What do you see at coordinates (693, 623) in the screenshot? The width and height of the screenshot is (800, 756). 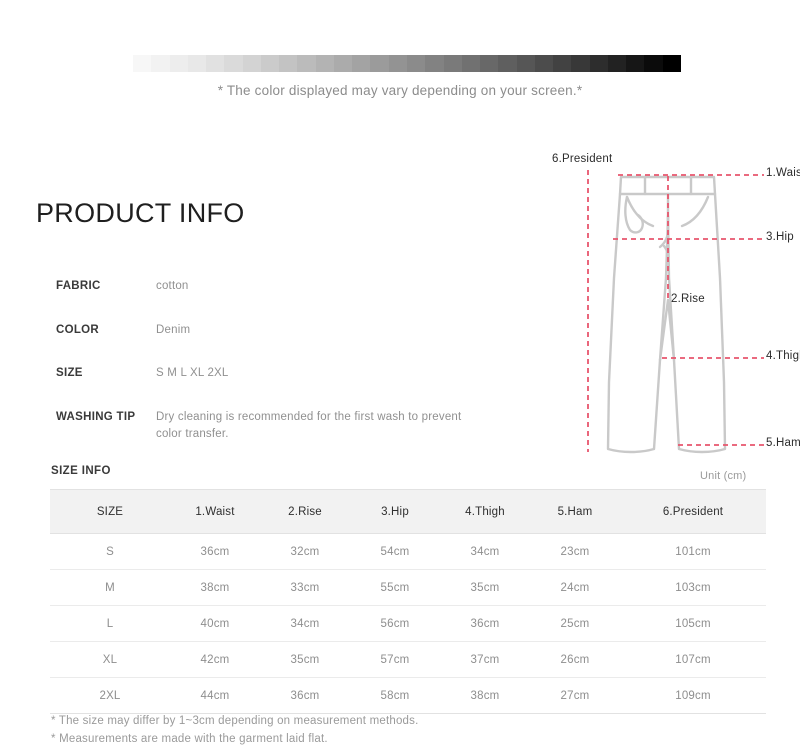 I see `cell-president: 105cm` at bounding box center [693, 623].